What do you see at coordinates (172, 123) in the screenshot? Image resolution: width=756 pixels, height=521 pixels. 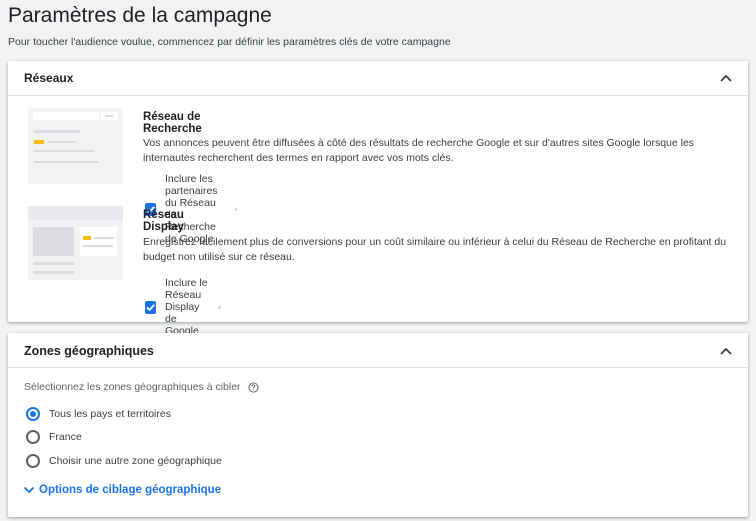 I see `search-network-name: Réseau de Recherche` at bounding box center [172, 123].